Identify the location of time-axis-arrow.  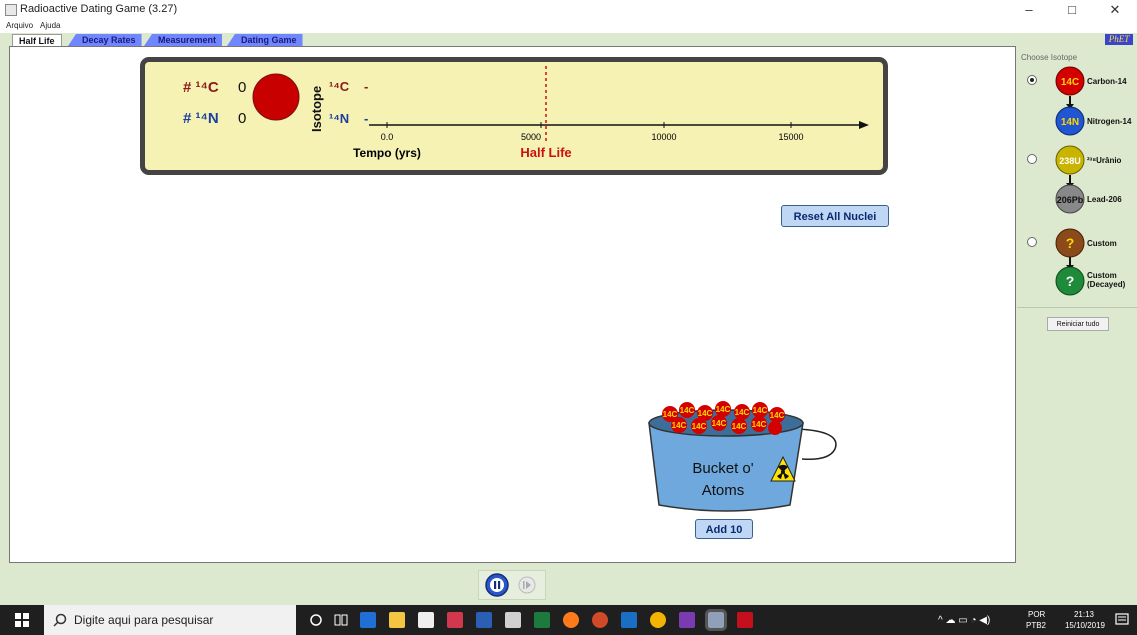
(864, 125).